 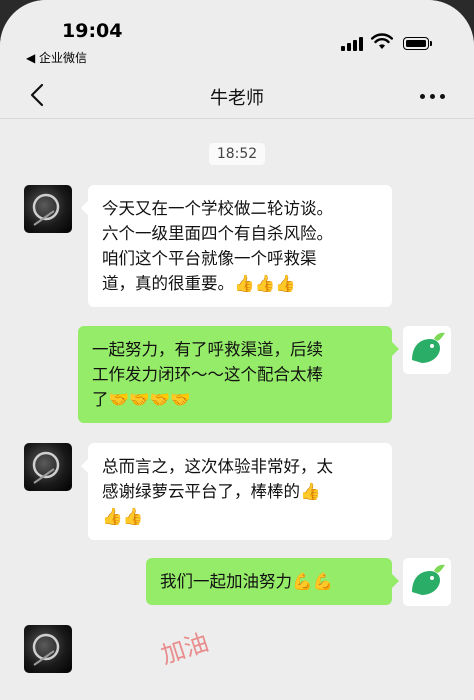 I want to click on message-bubble: 一起努力，有了呼救渠道，后续 工作发力闭环～～这个配合太棒 了🤝🤝🤝🤝, so click(x=238, y=374).